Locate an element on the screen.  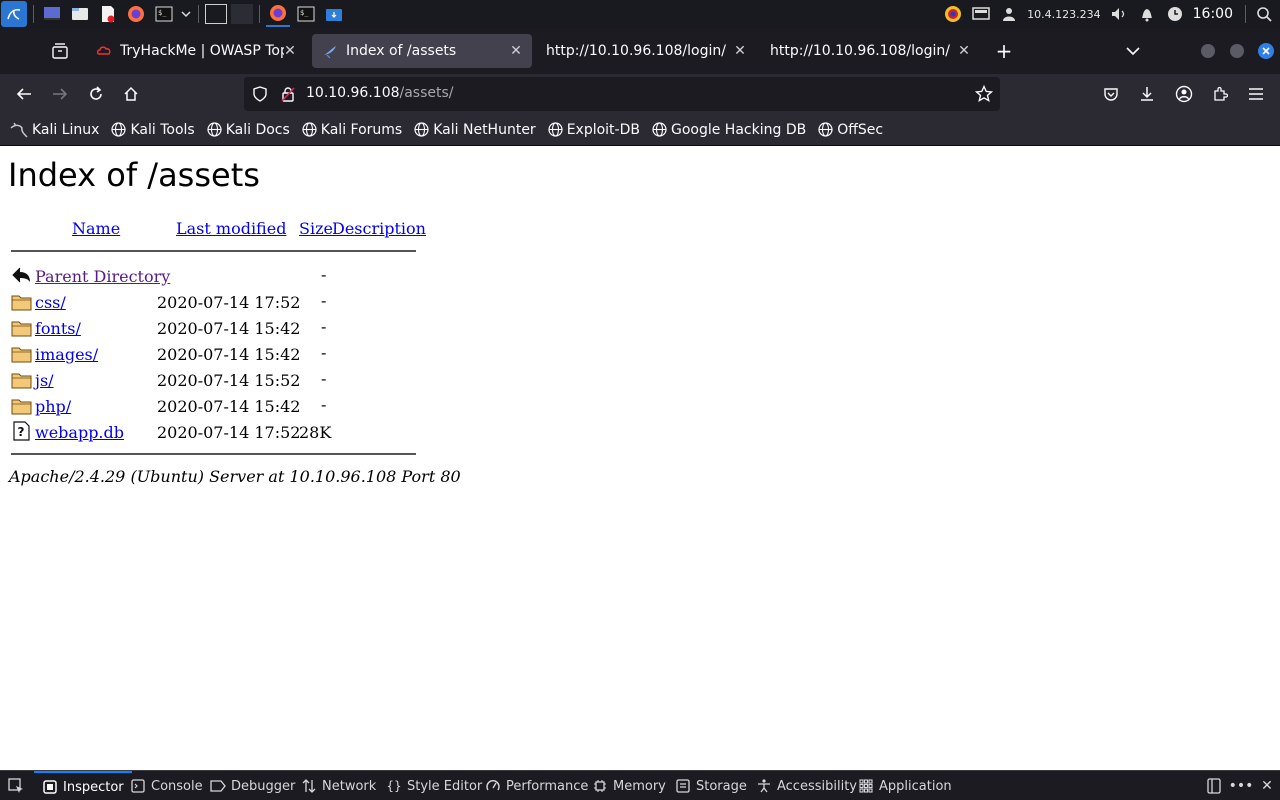
power-status-icon is located at coordinates (1175, 14).